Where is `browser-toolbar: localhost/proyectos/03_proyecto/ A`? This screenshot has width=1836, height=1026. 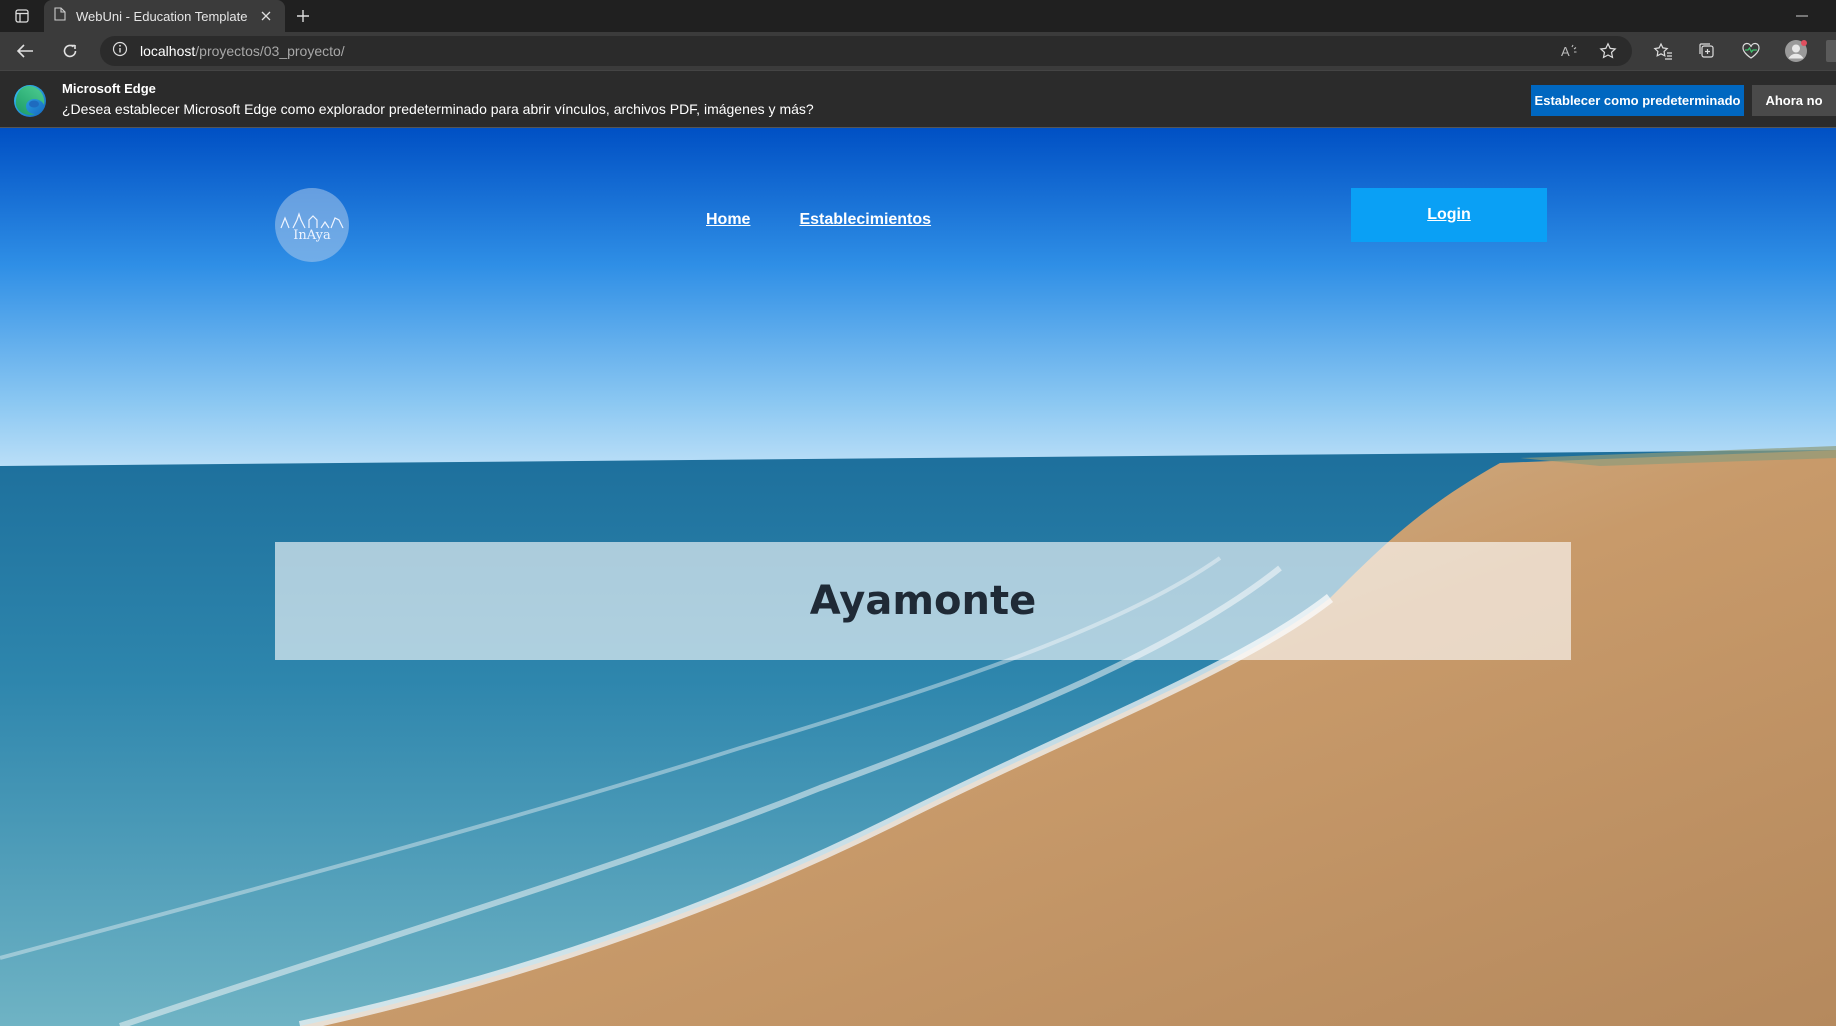
browser-toolbar: localhost/proyectos/03_proyecto/ A is located at coordinates (918, 51).